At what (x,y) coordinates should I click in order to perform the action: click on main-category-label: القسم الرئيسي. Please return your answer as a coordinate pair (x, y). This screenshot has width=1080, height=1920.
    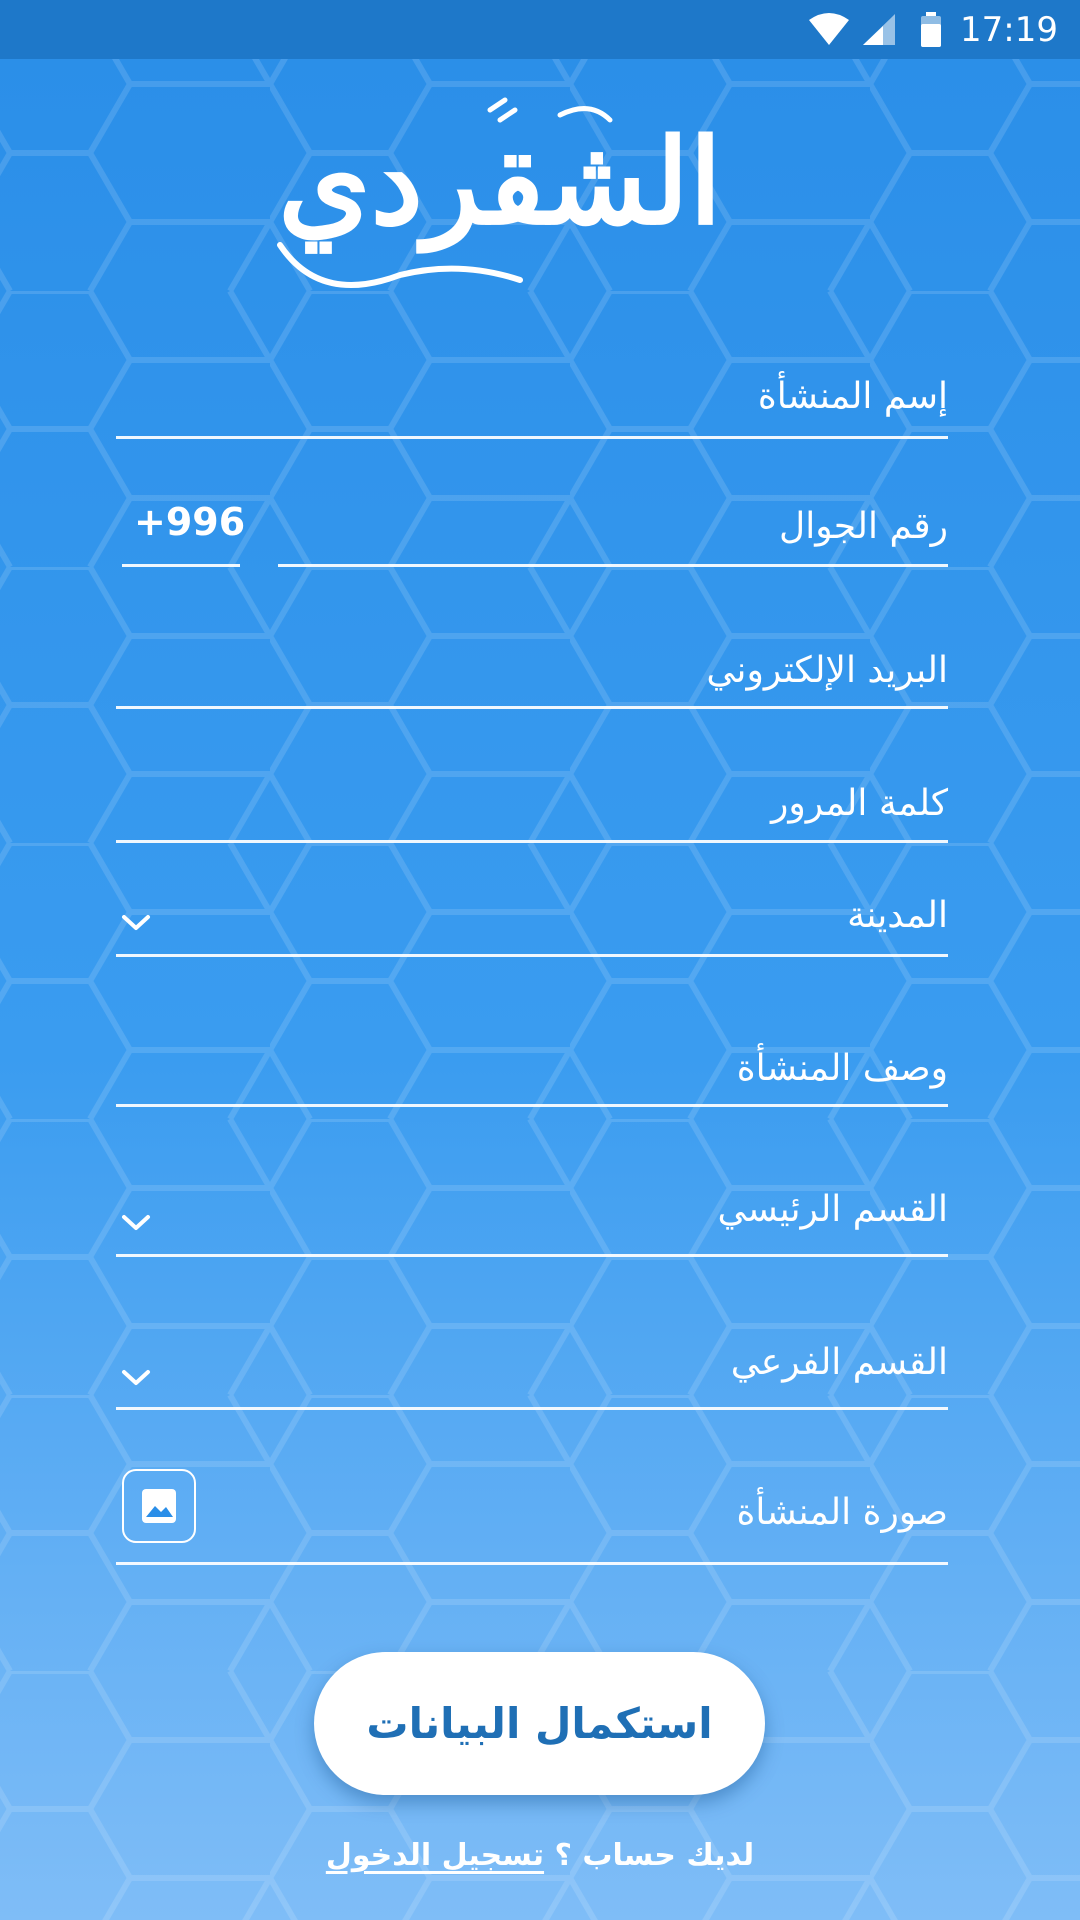
    Looking at the image, I should click on (832, 1209).